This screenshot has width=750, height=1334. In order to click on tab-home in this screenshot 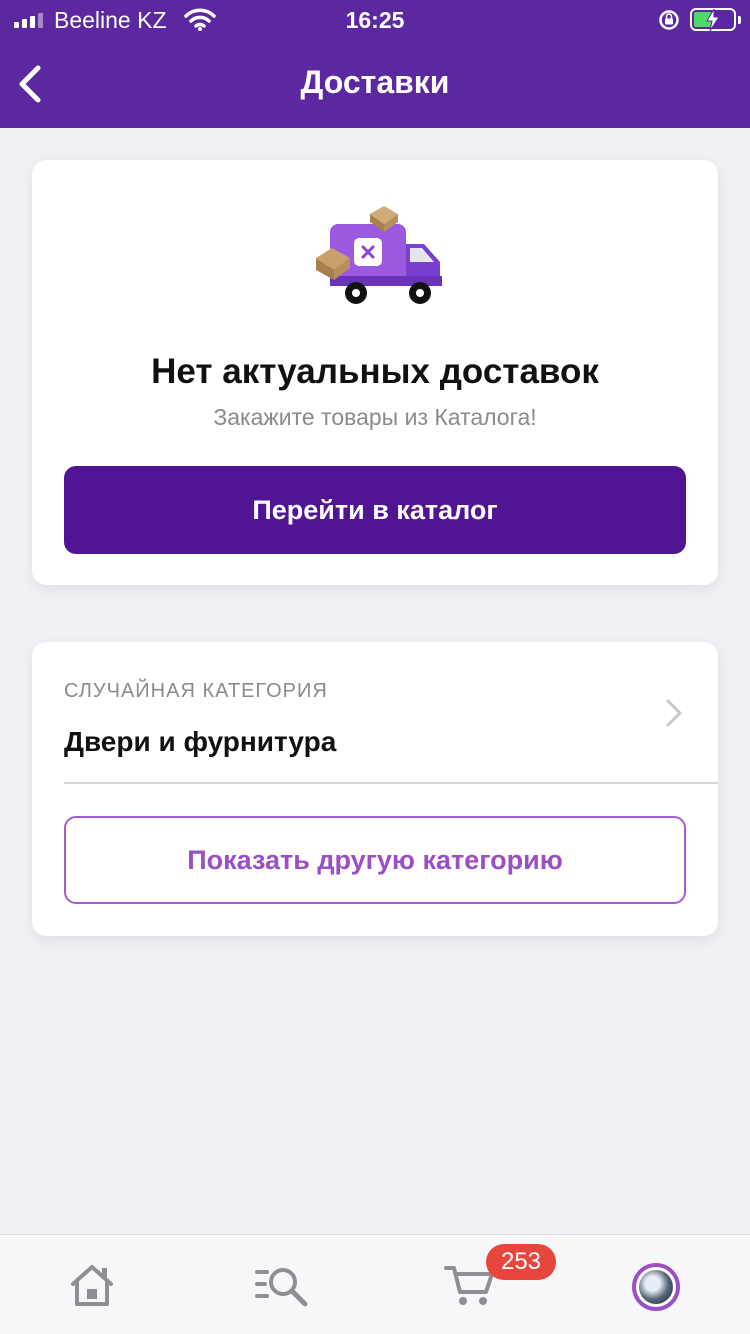, I will do `click(92, 1285)`.